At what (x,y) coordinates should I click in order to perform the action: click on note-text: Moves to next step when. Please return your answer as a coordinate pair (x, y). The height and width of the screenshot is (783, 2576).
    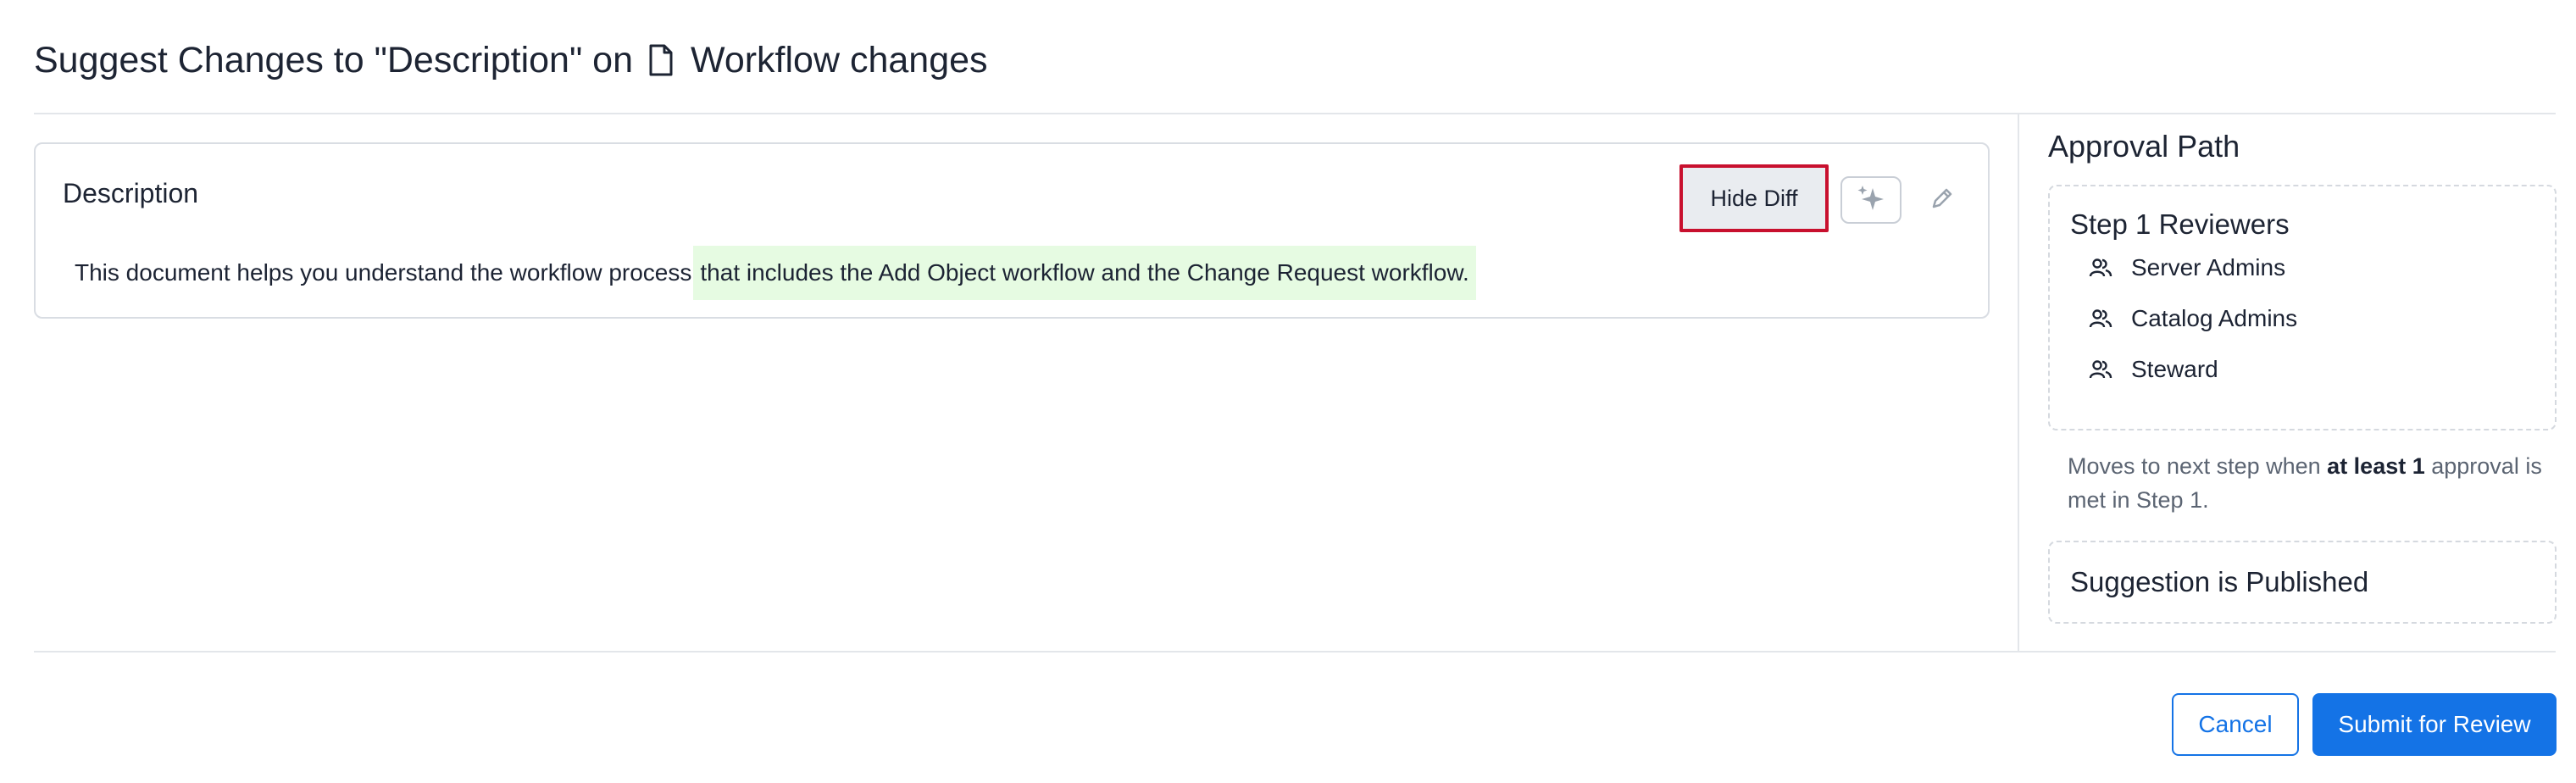
    Looking at the image, I should click on (2198, 466).